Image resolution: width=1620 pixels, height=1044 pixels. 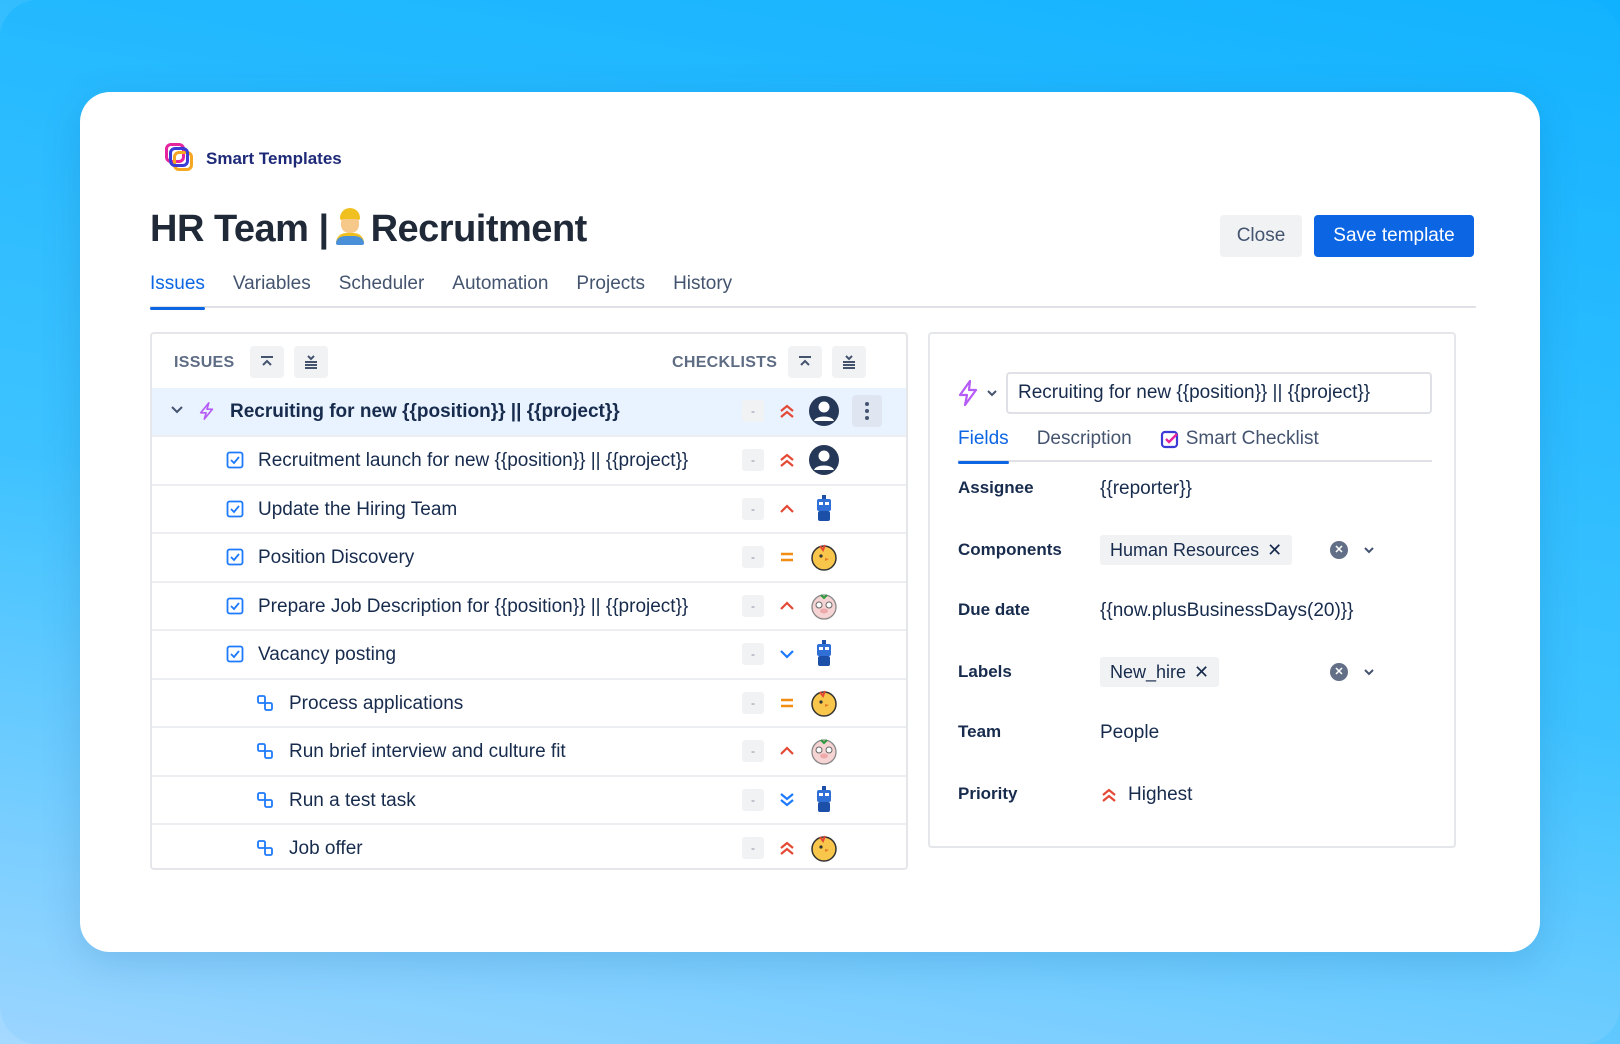 What do you see at coordinates (610, 290) in the screenshot?
I see `tab-projects: Projects` at bounding box center [610, 290].